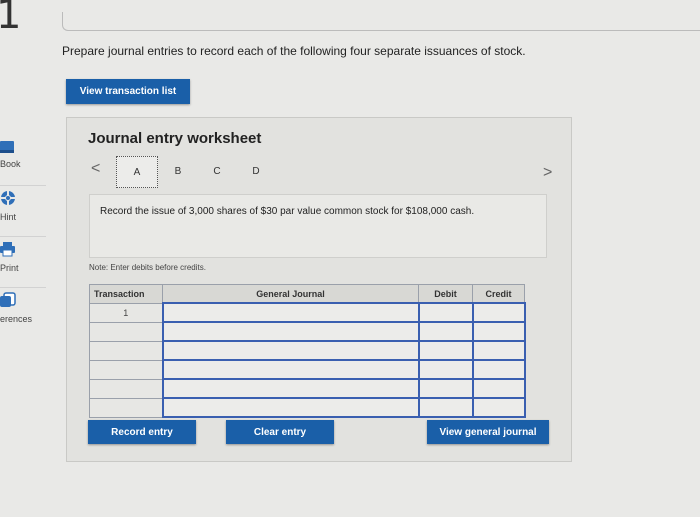 The image size is (700, 517). I want to click on tab-c: C, so click(217, 171).